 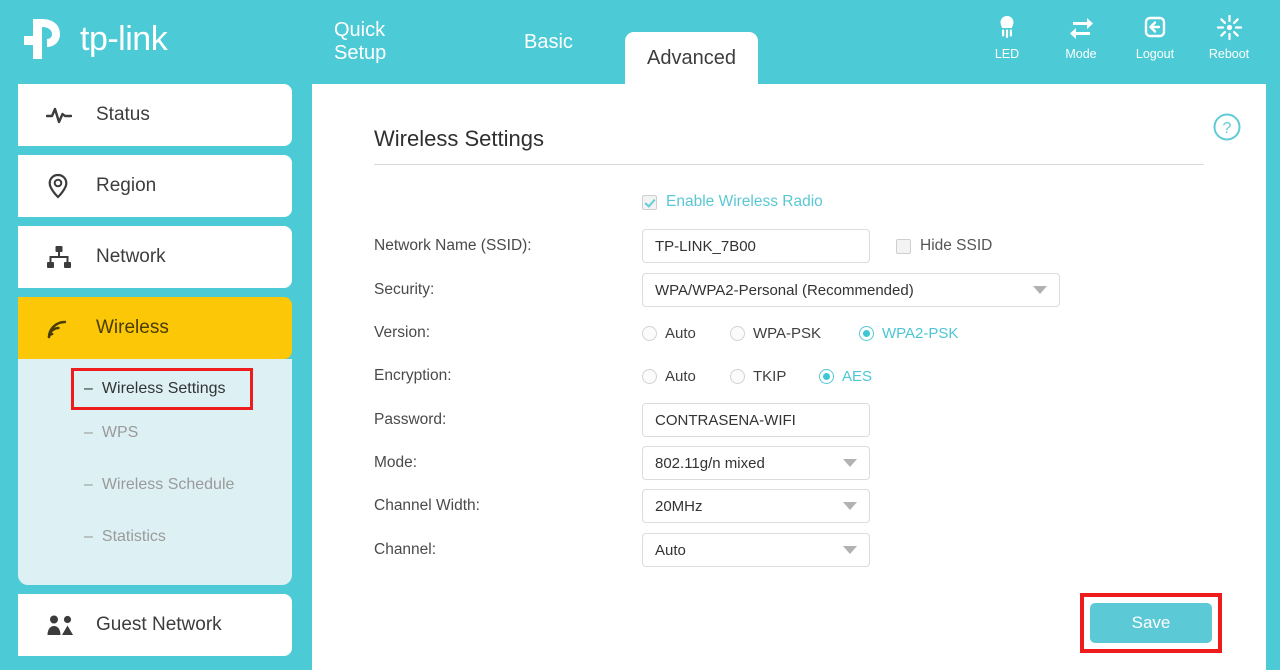 I want to click on version-option-auto: Auto, so click(x=686, y=333).